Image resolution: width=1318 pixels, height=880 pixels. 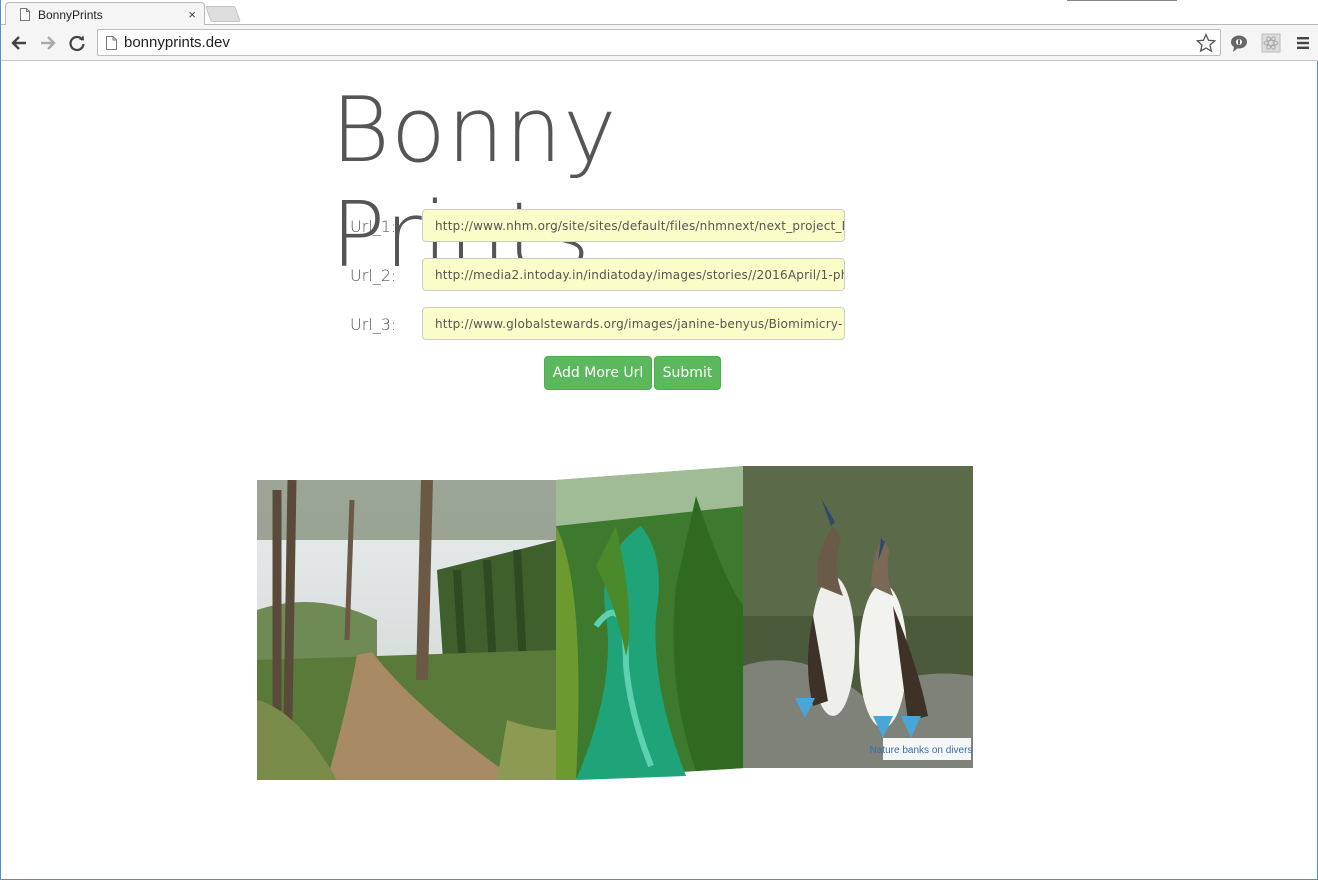 I want to click on reload-icon, so click(x=77, y=43).